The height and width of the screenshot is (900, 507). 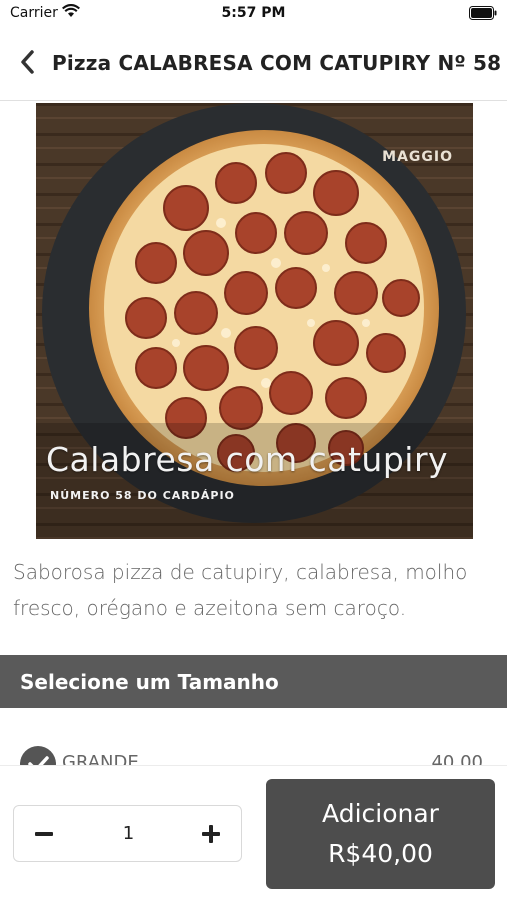 What do you see at coordinates (253, 100) in the screenshot?
I see `nav-divider` at bounding box center [253, 100].